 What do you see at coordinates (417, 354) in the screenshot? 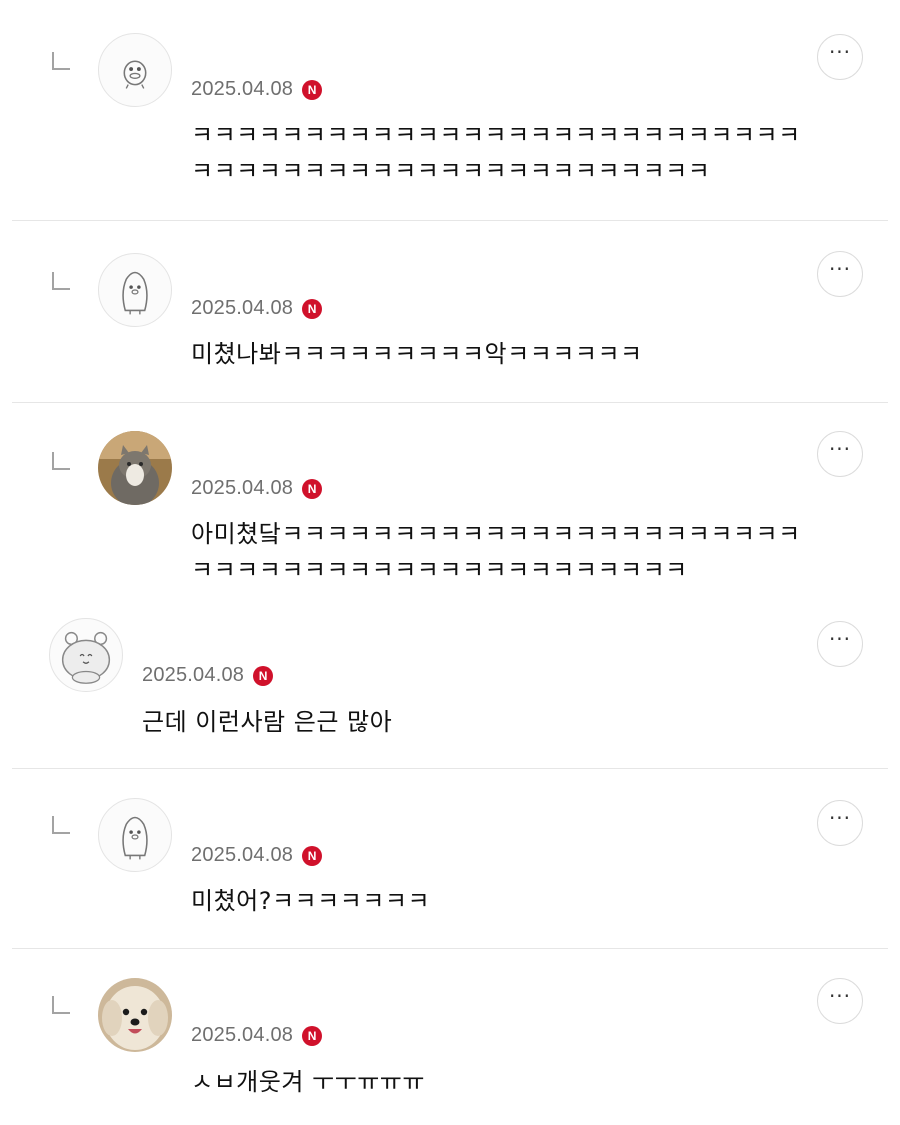
I see `comment-text: 미쳤나봐ㅋㅋㅋㅋㅋㅋㅋㅋㅋ악ㅋㅋㅋㅋㅋㅋ` at bounding box center [417, 354].